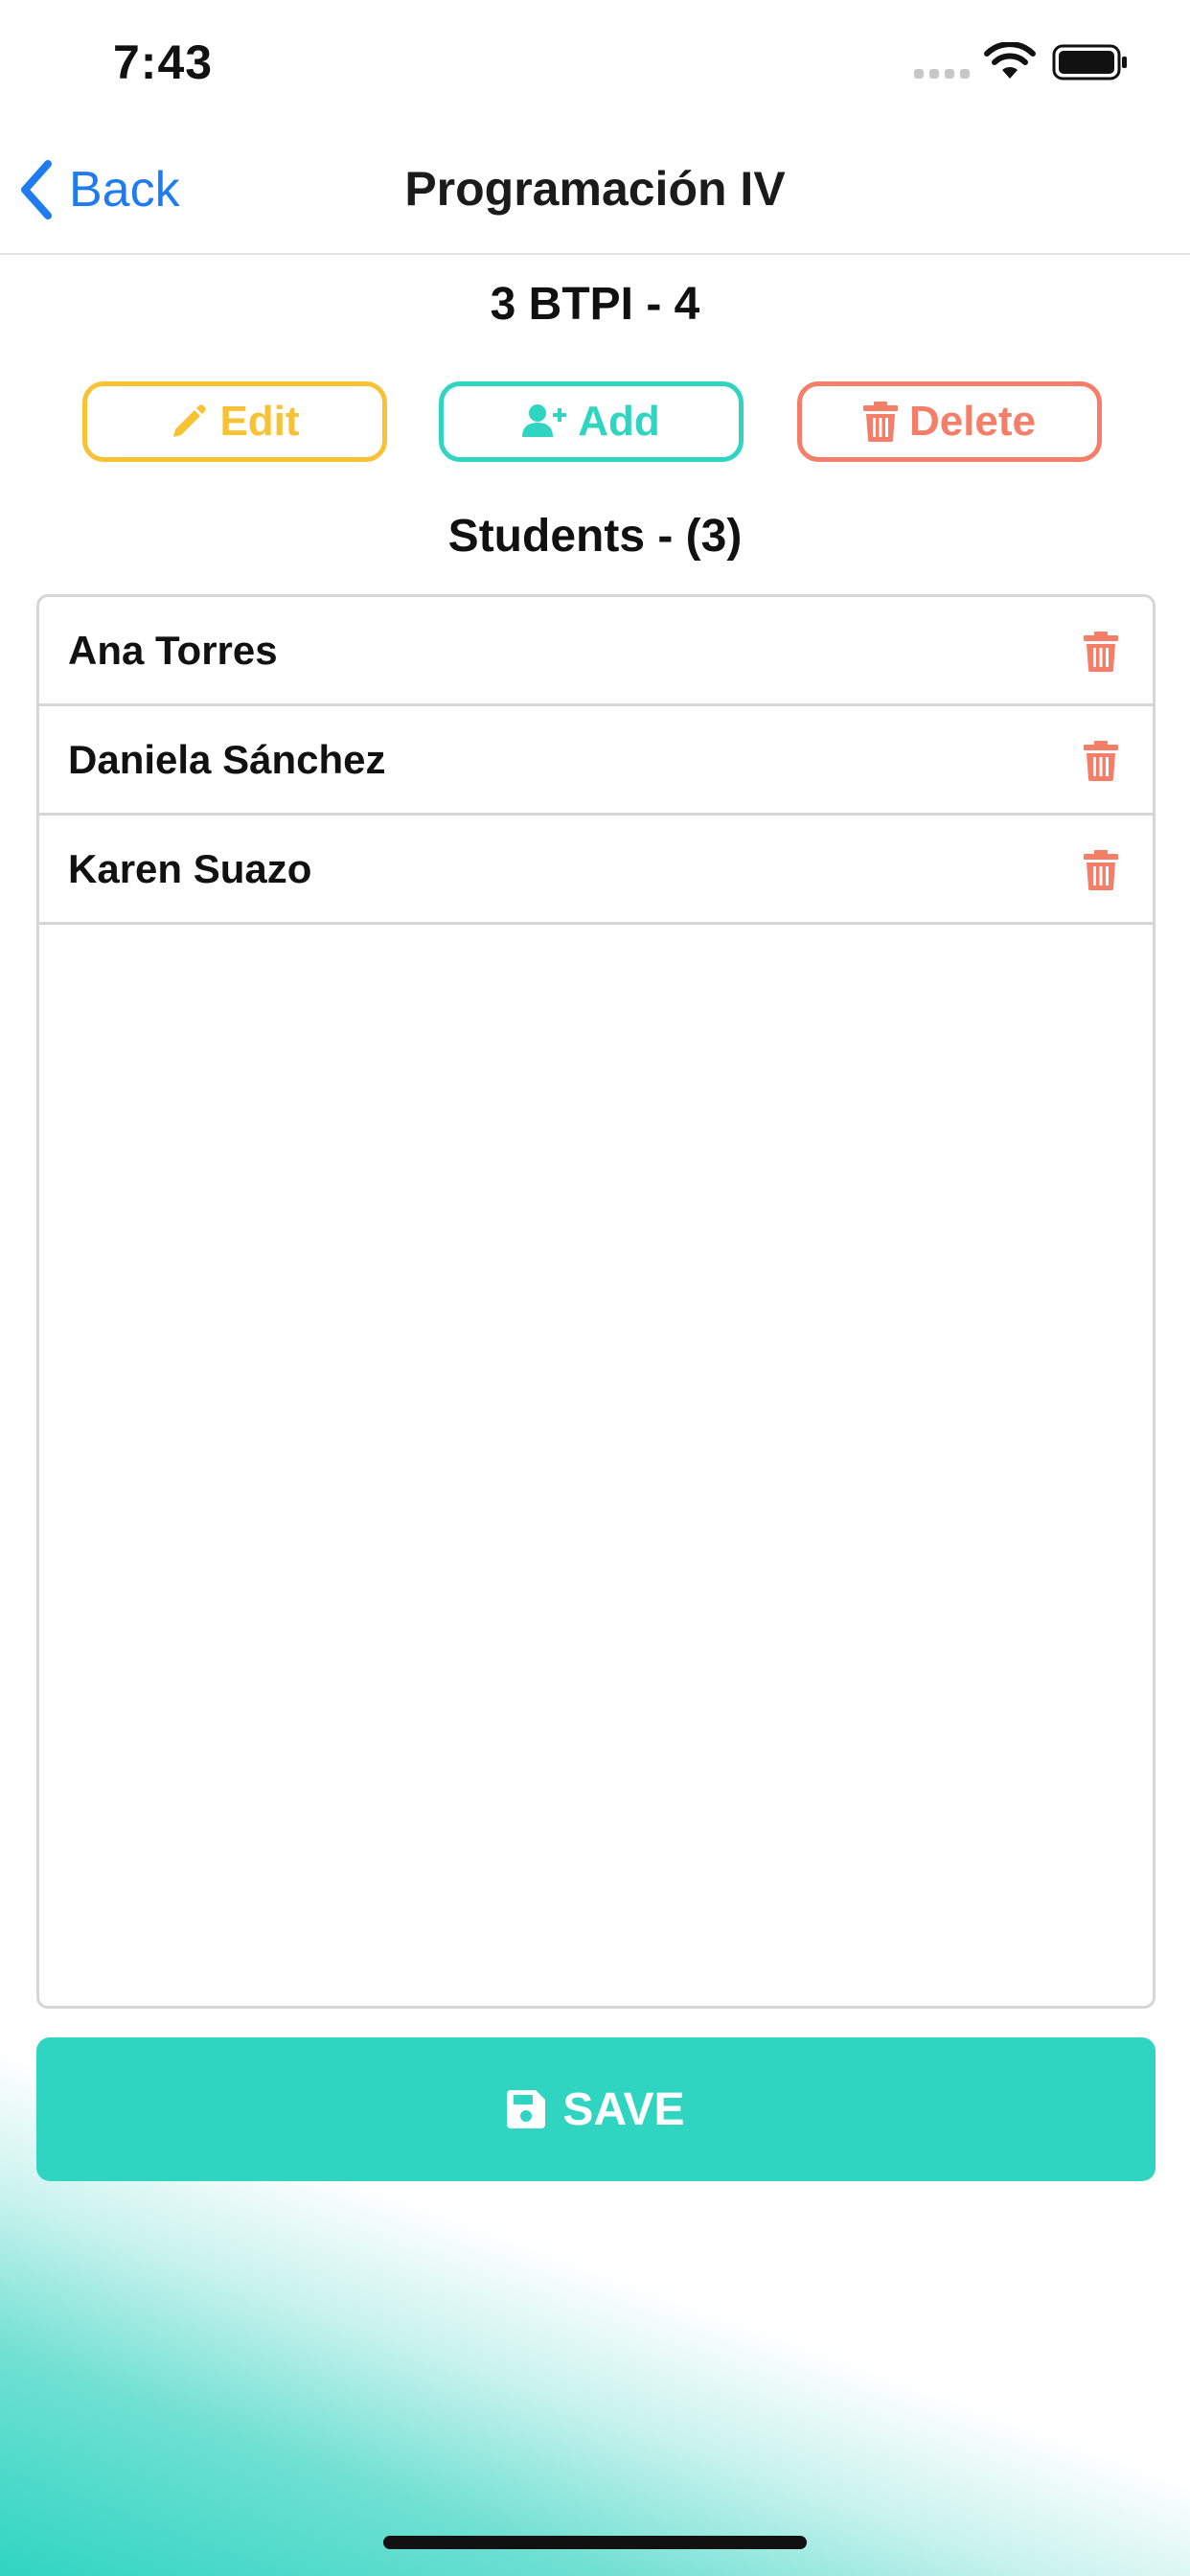  I want to click on cellular-signal-icon, so click(942, 74).